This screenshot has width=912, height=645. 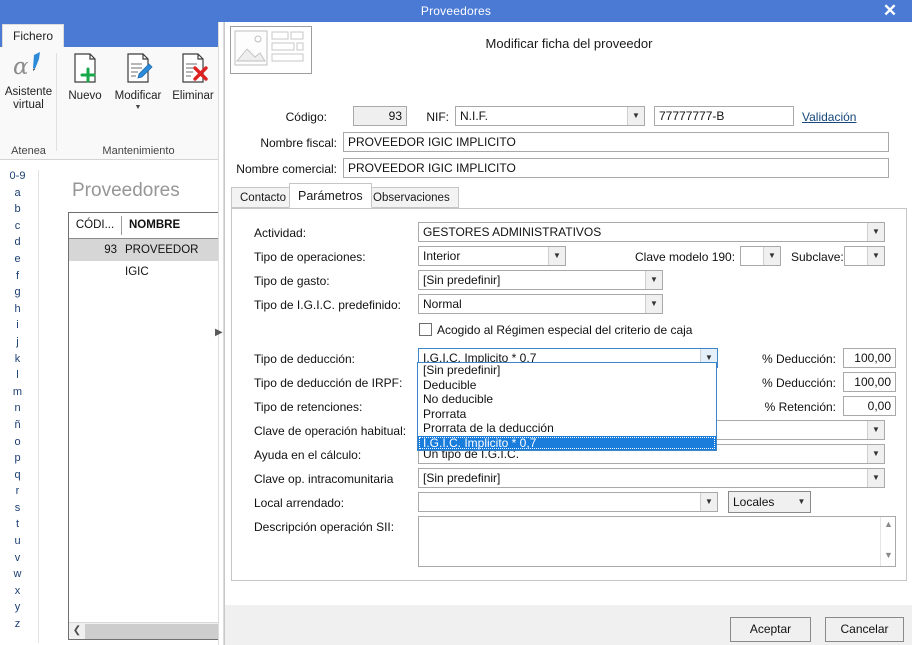 I want to click on alphabet-index-item: h, so click(x=17, y=309).